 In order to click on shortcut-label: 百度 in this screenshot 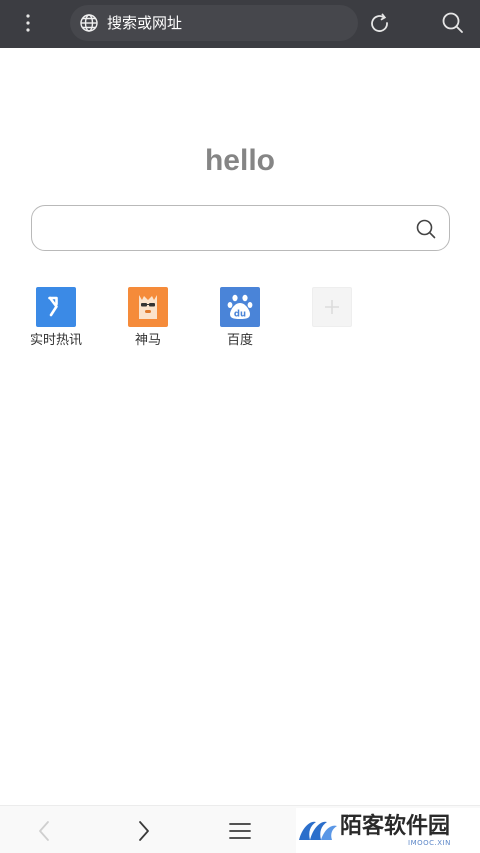, I will do `click(239, 340)`.